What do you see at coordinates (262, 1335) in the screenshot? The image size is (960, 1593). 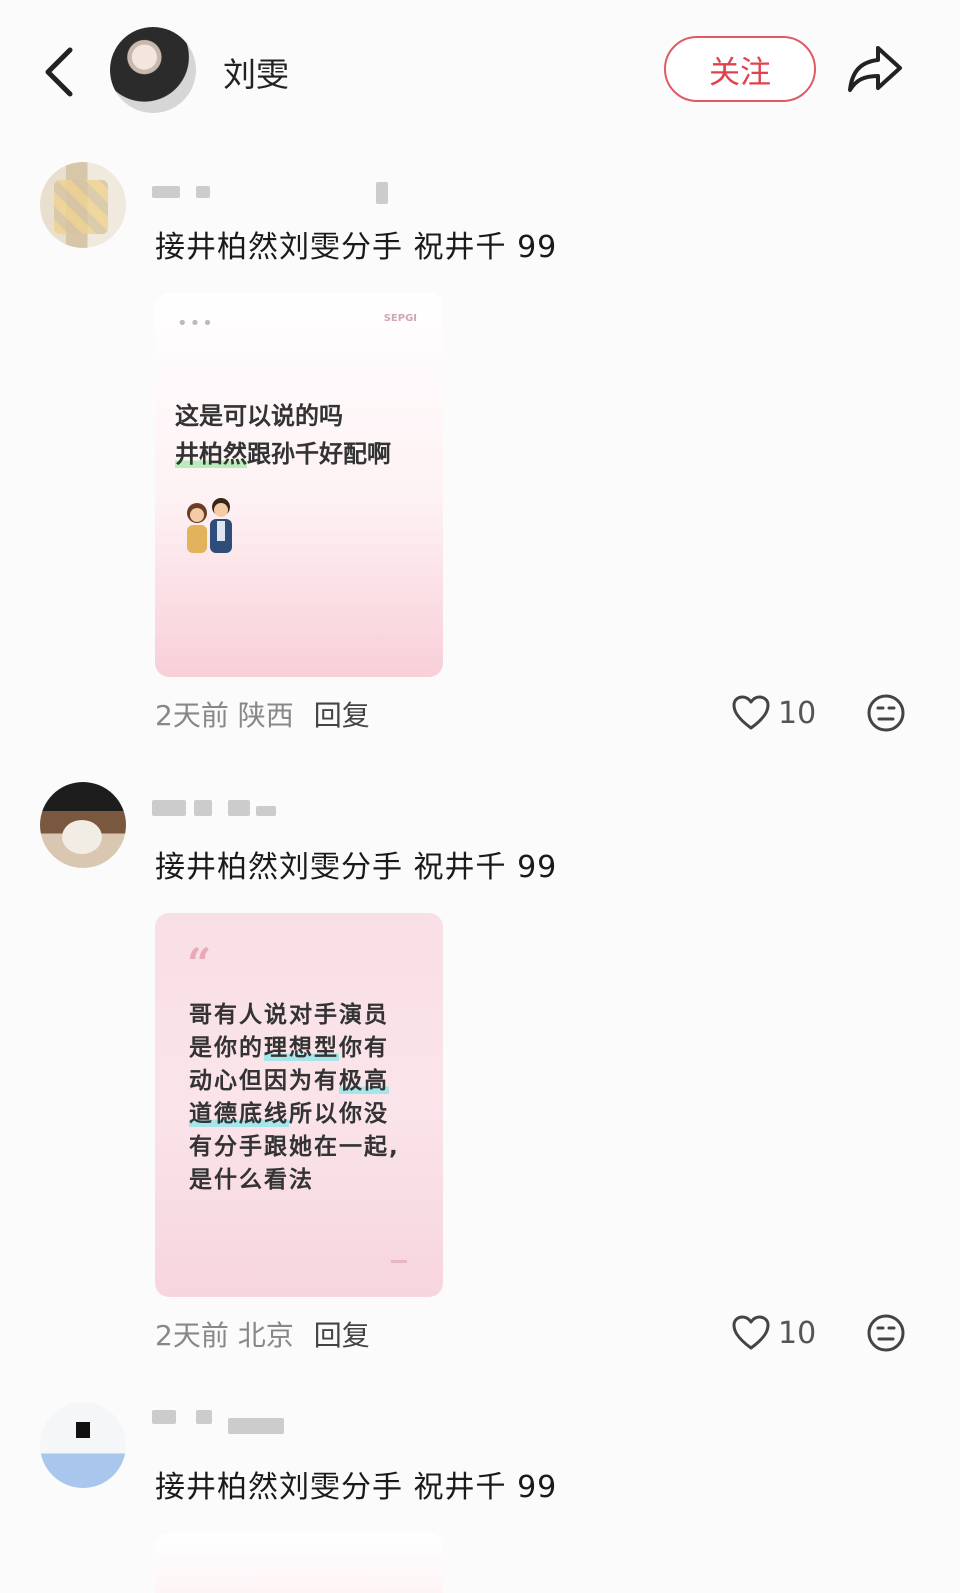 I see `comment-meta: 2天前 北京 回复` at bounding box center [262, 1335].